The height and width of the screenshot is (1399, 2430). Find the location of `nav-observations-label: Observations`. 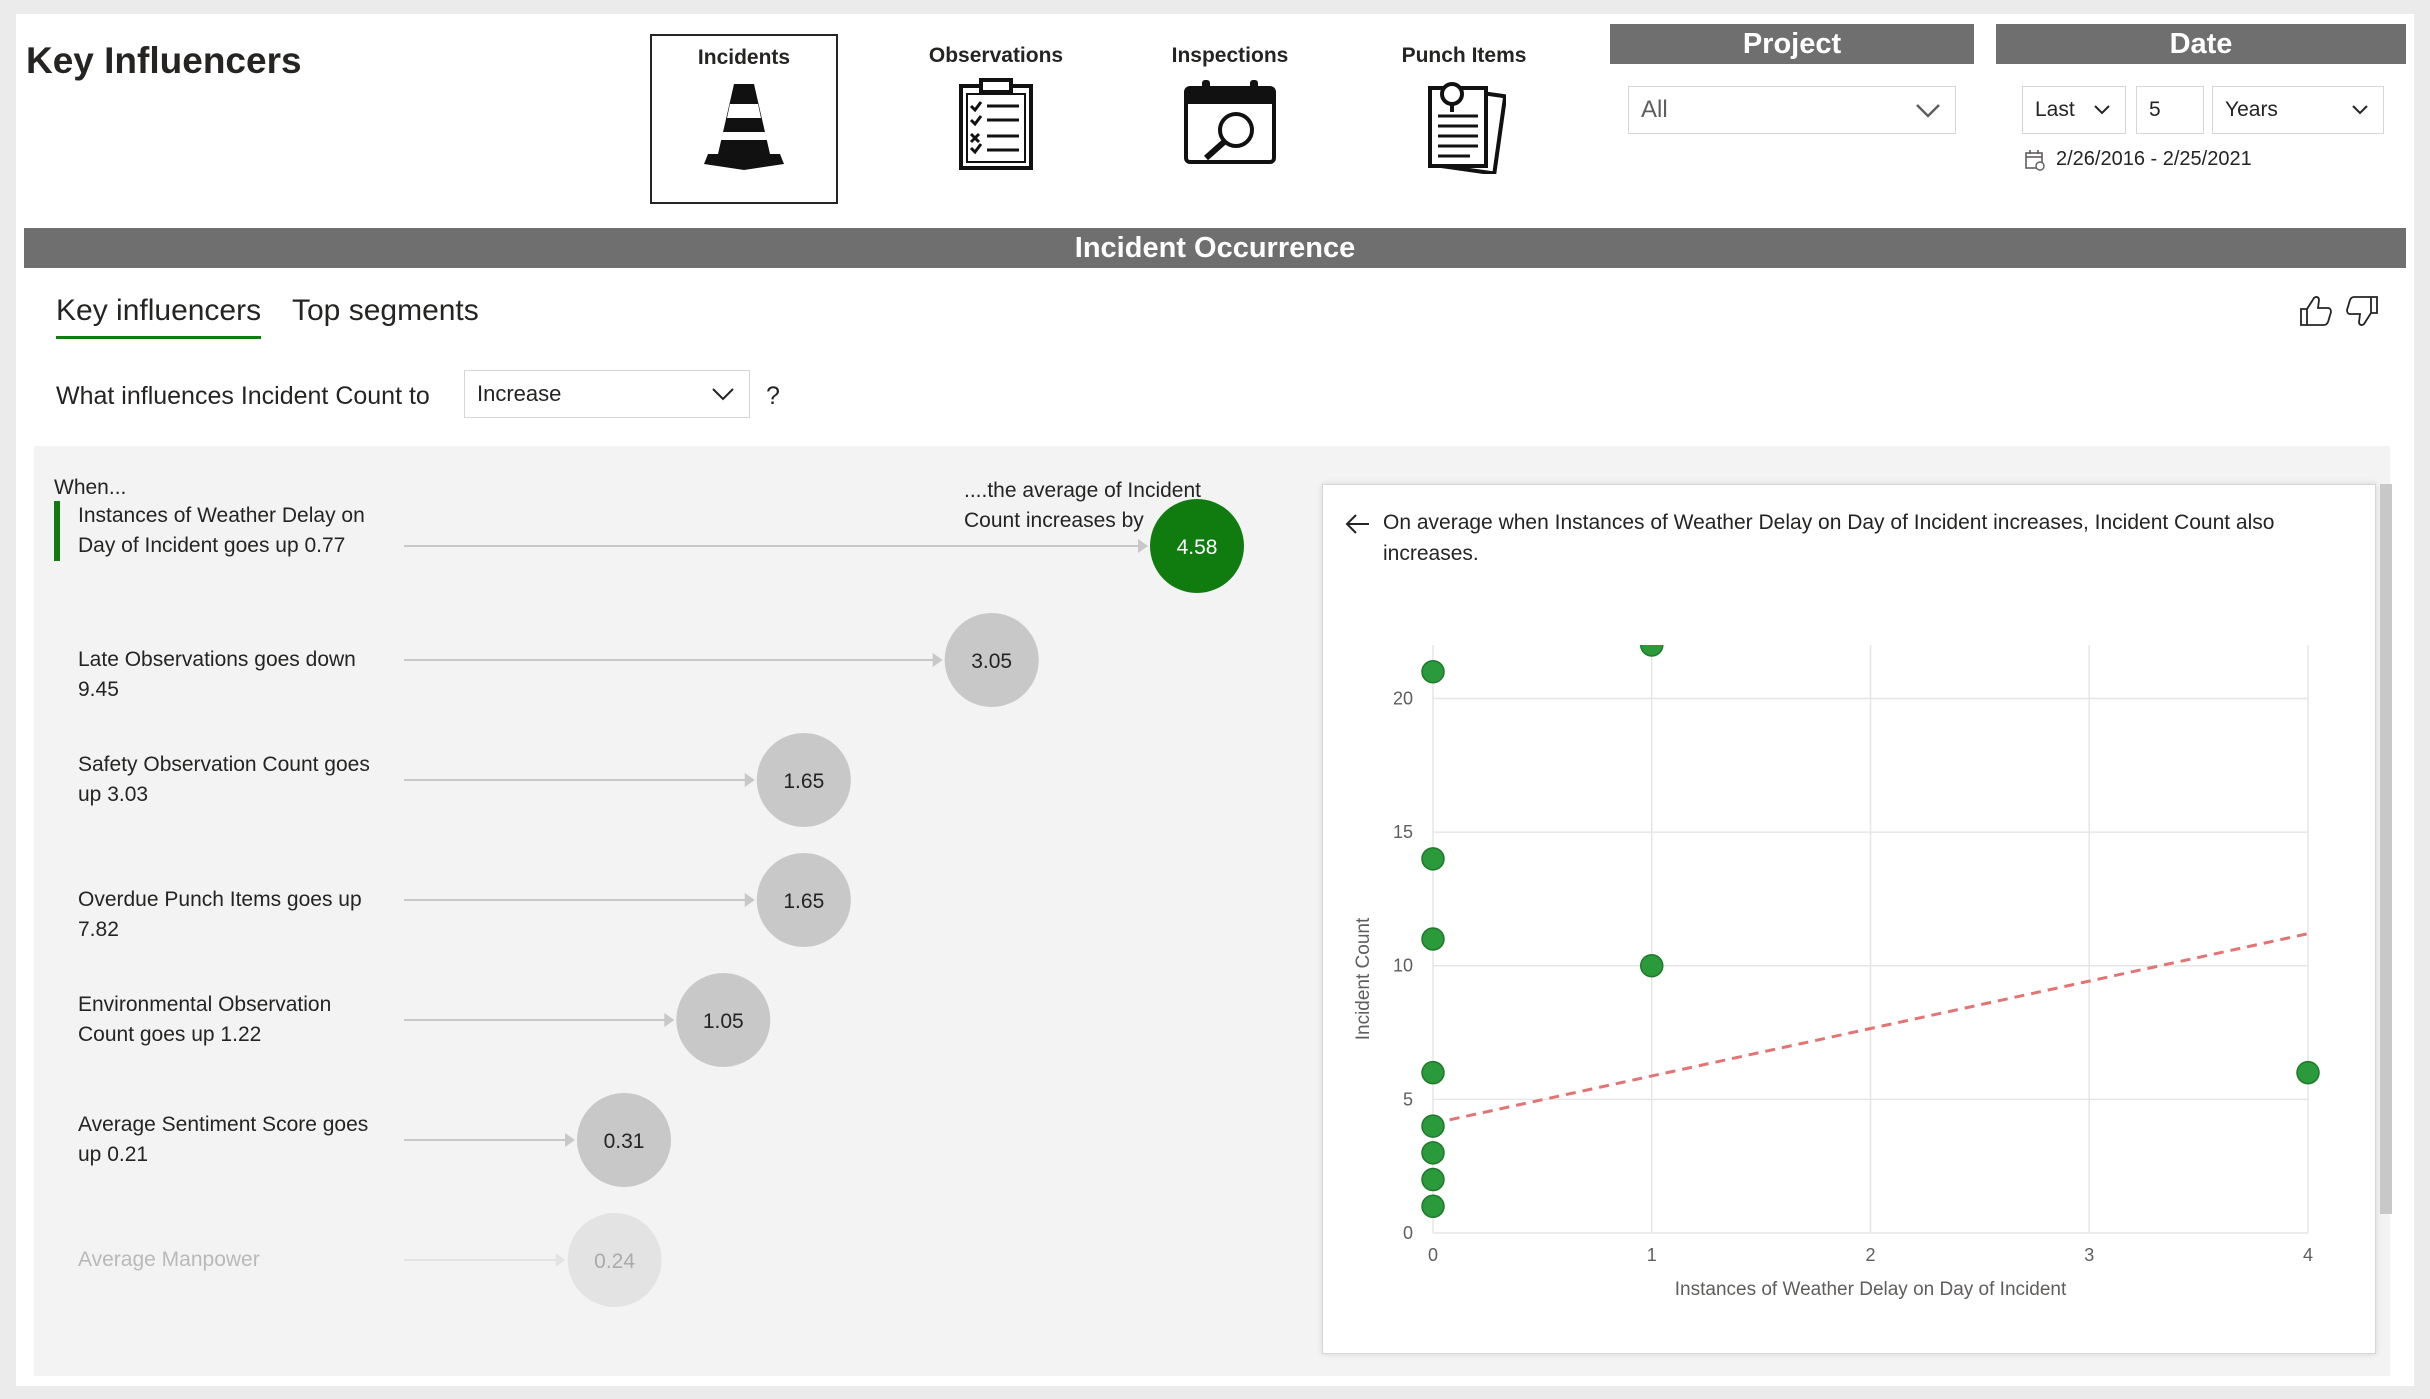

nav-observations-label: Observations is located at coordinates (996, 55).